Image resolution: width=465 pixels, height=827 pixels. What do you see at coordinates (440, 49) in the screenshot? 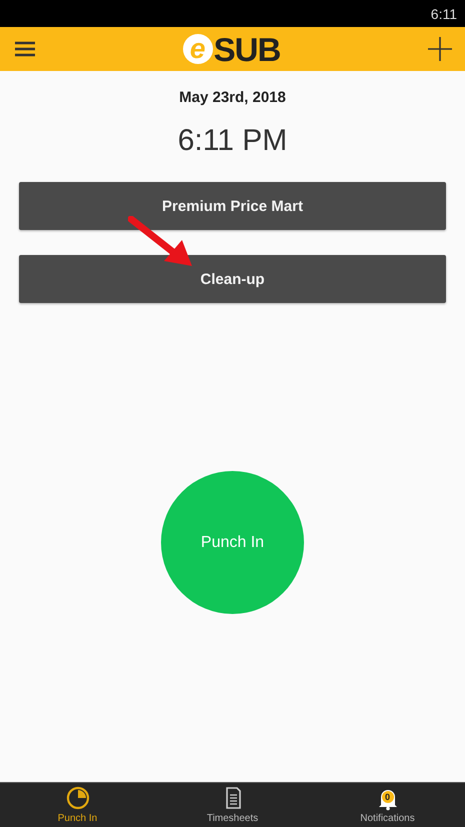
I see `add-icon` at bounding box center [440, 49].